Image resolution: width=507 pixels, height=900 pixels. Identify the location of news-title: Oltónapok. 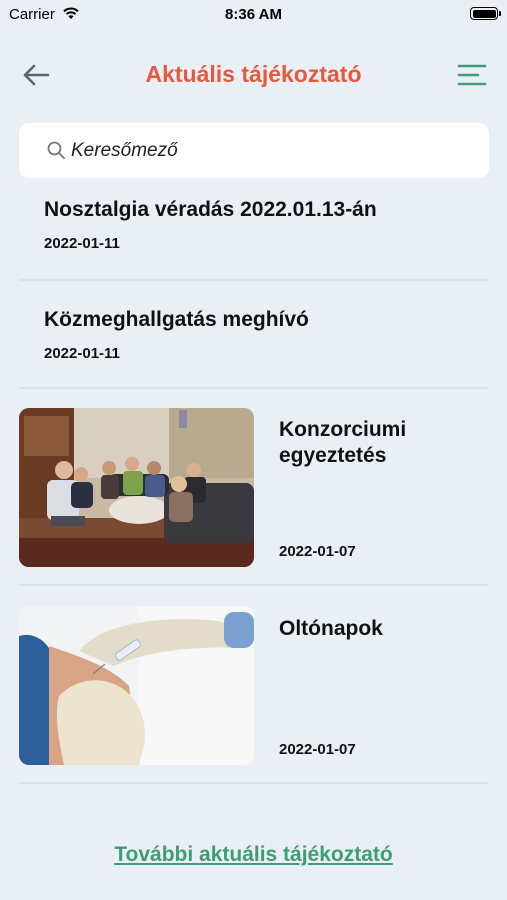
(331, 628).